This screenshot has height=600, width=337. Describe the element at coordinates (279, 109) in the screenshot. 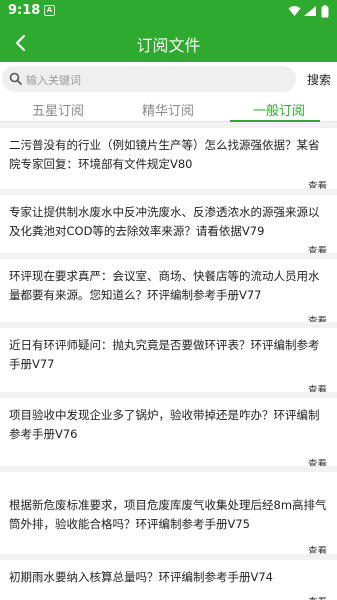

I see `tab-general: 一般订阅` at that location.